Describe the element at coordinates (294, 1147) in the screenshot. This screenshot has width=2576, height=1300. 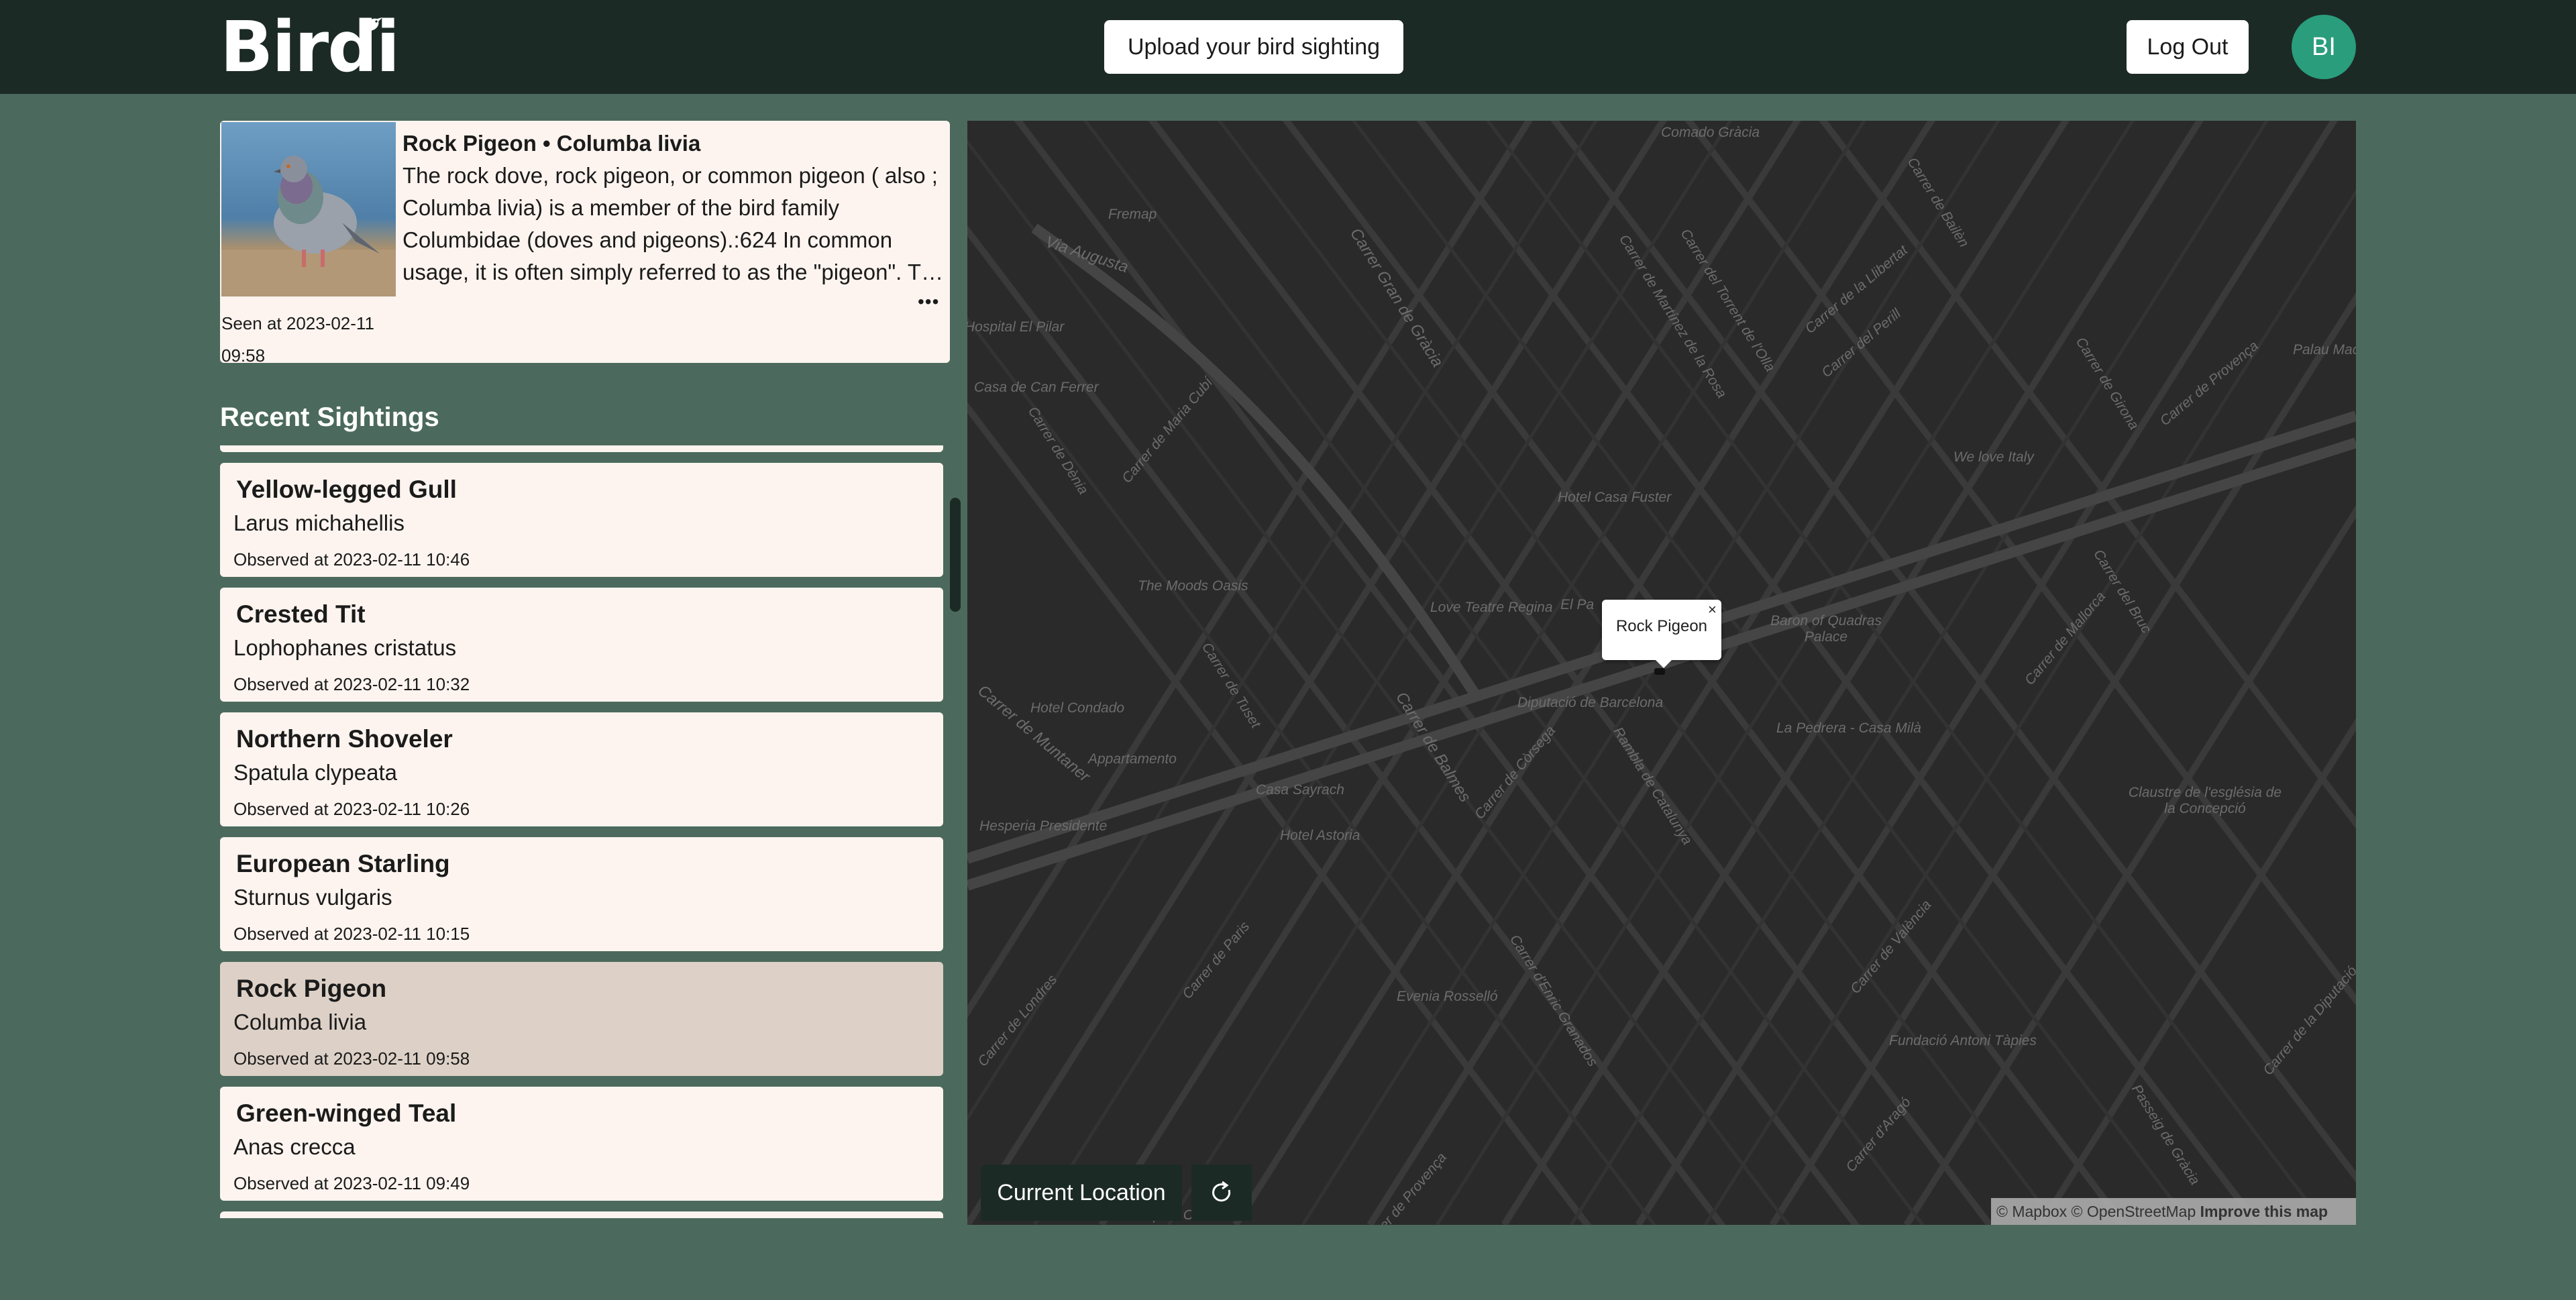
I see `scientific-name: Anas crecca` at that location.